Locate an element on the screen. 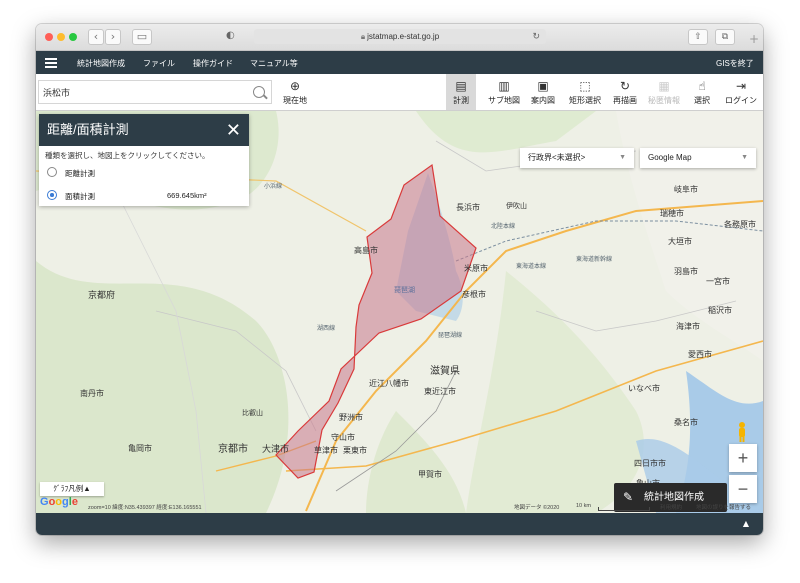 The image size is (800, 583). tool-sub-map-label: サブ地図 is located at coordinates (504, 100).